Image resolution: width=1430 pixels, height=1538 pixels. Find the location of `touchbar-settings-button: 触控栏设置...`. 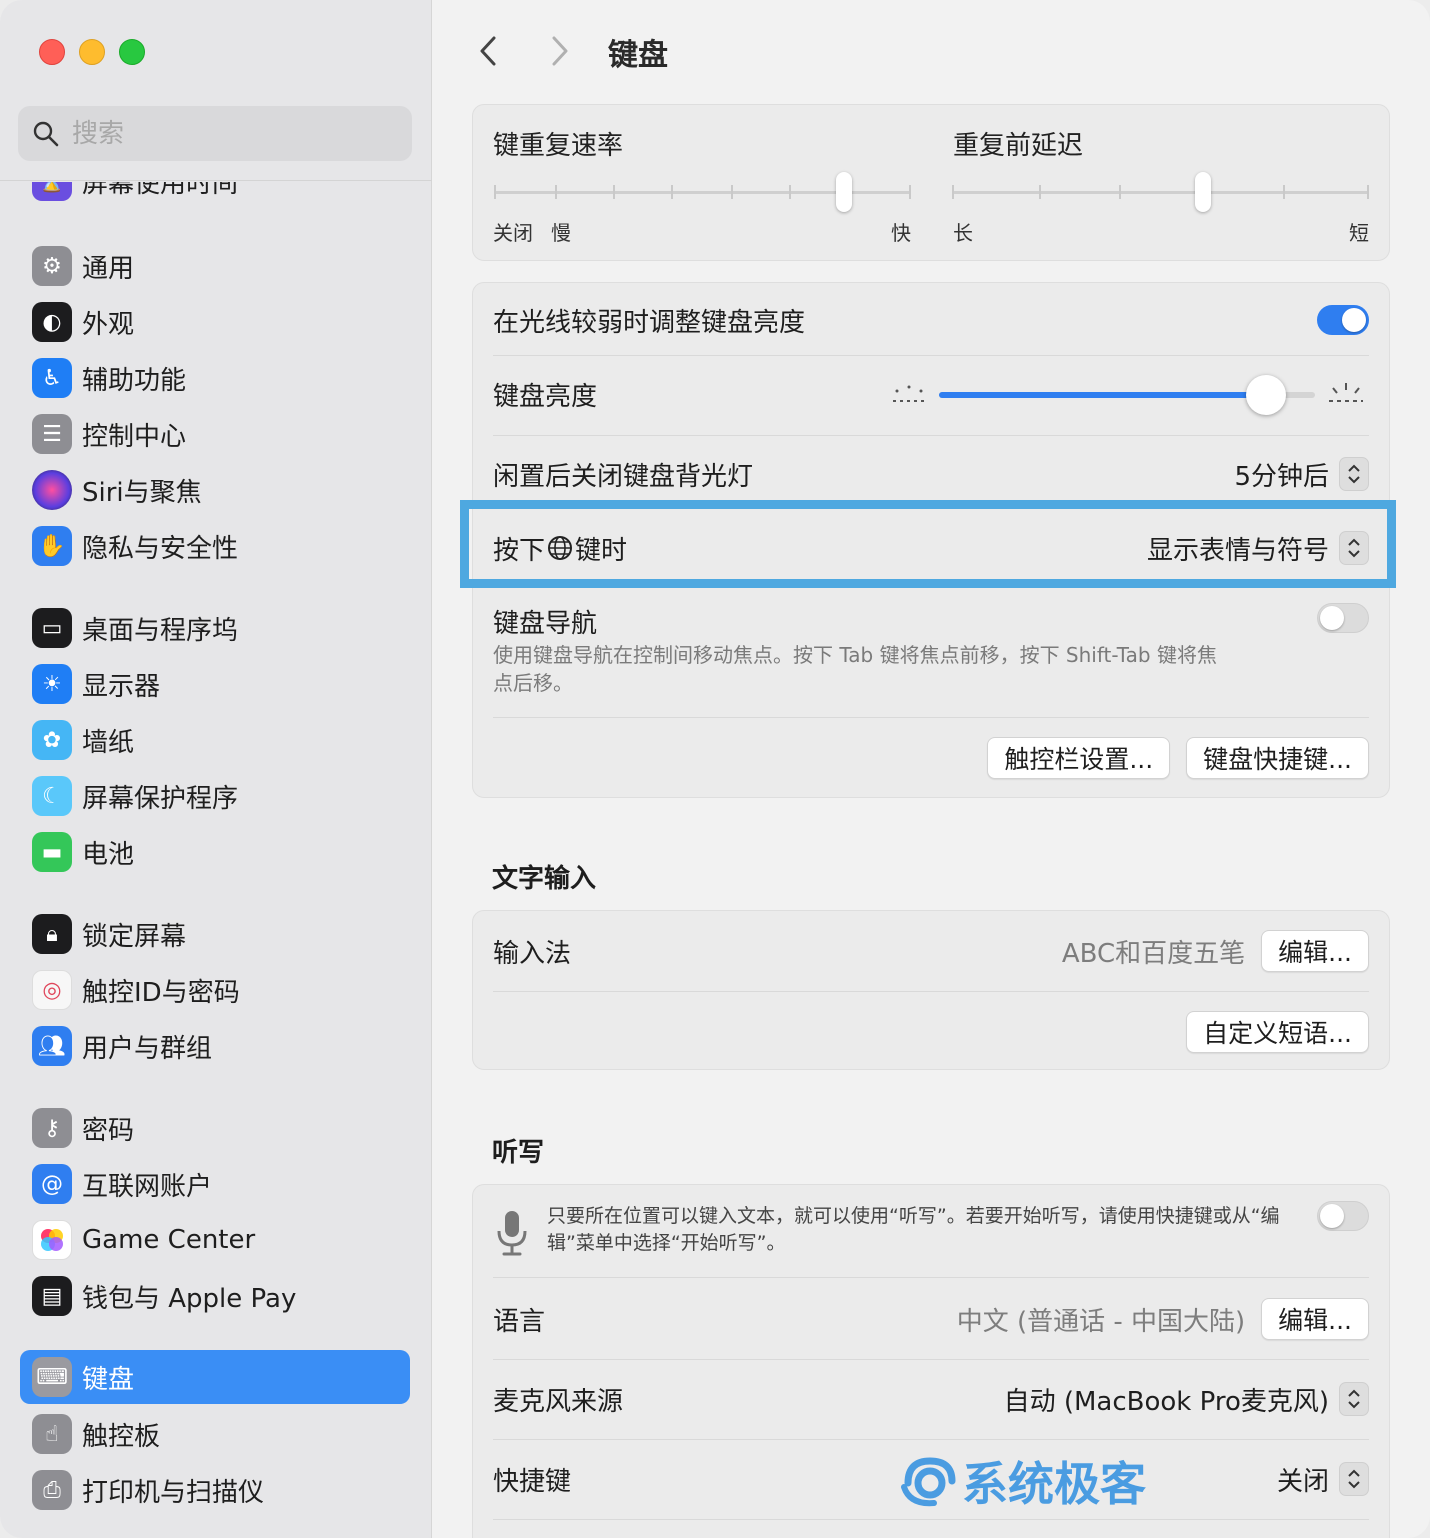

touchbar-settings-button: 触控栏设置... is located at coordinates (1079, 758).